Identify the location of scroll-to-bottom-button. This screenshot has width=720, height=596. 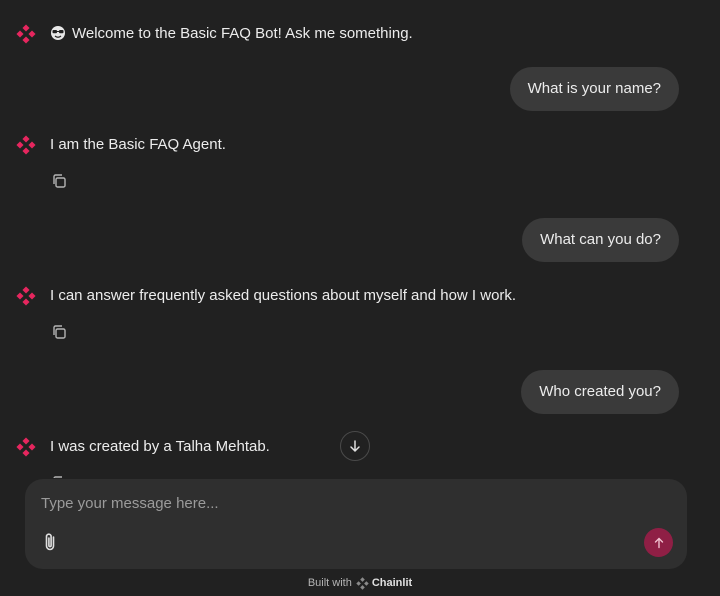
(355, 446).